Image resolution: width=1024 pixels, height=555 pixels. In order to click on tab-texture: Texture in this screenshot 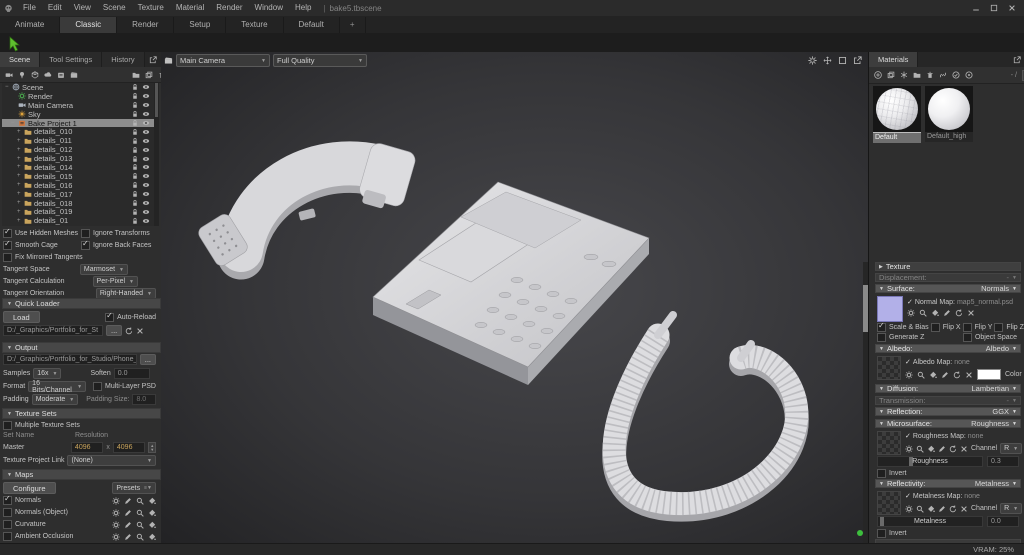, I will do `click(255, 24)`.